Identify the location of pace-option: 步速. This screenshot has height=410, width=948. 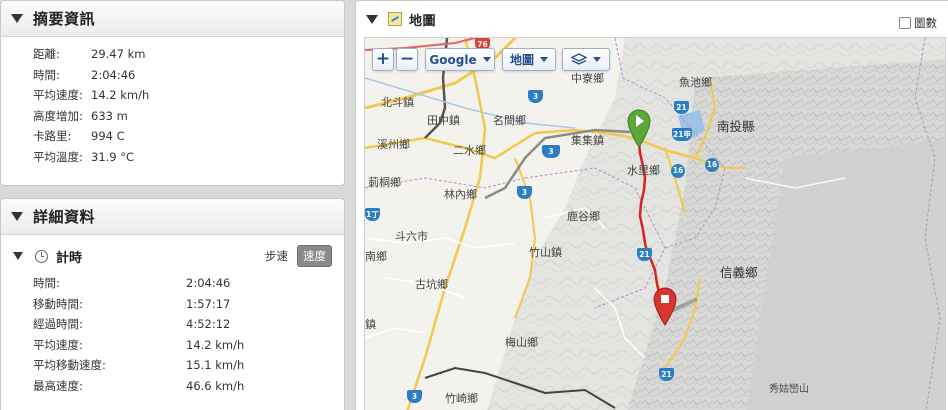
(276, 256).